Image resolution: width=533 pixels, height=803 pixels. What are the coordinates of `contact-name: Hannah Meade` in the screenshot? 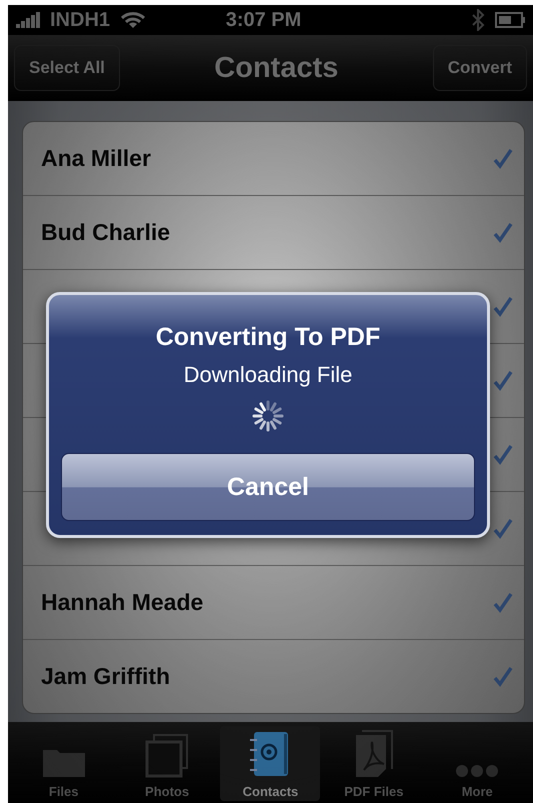 It's located at (122, 602).